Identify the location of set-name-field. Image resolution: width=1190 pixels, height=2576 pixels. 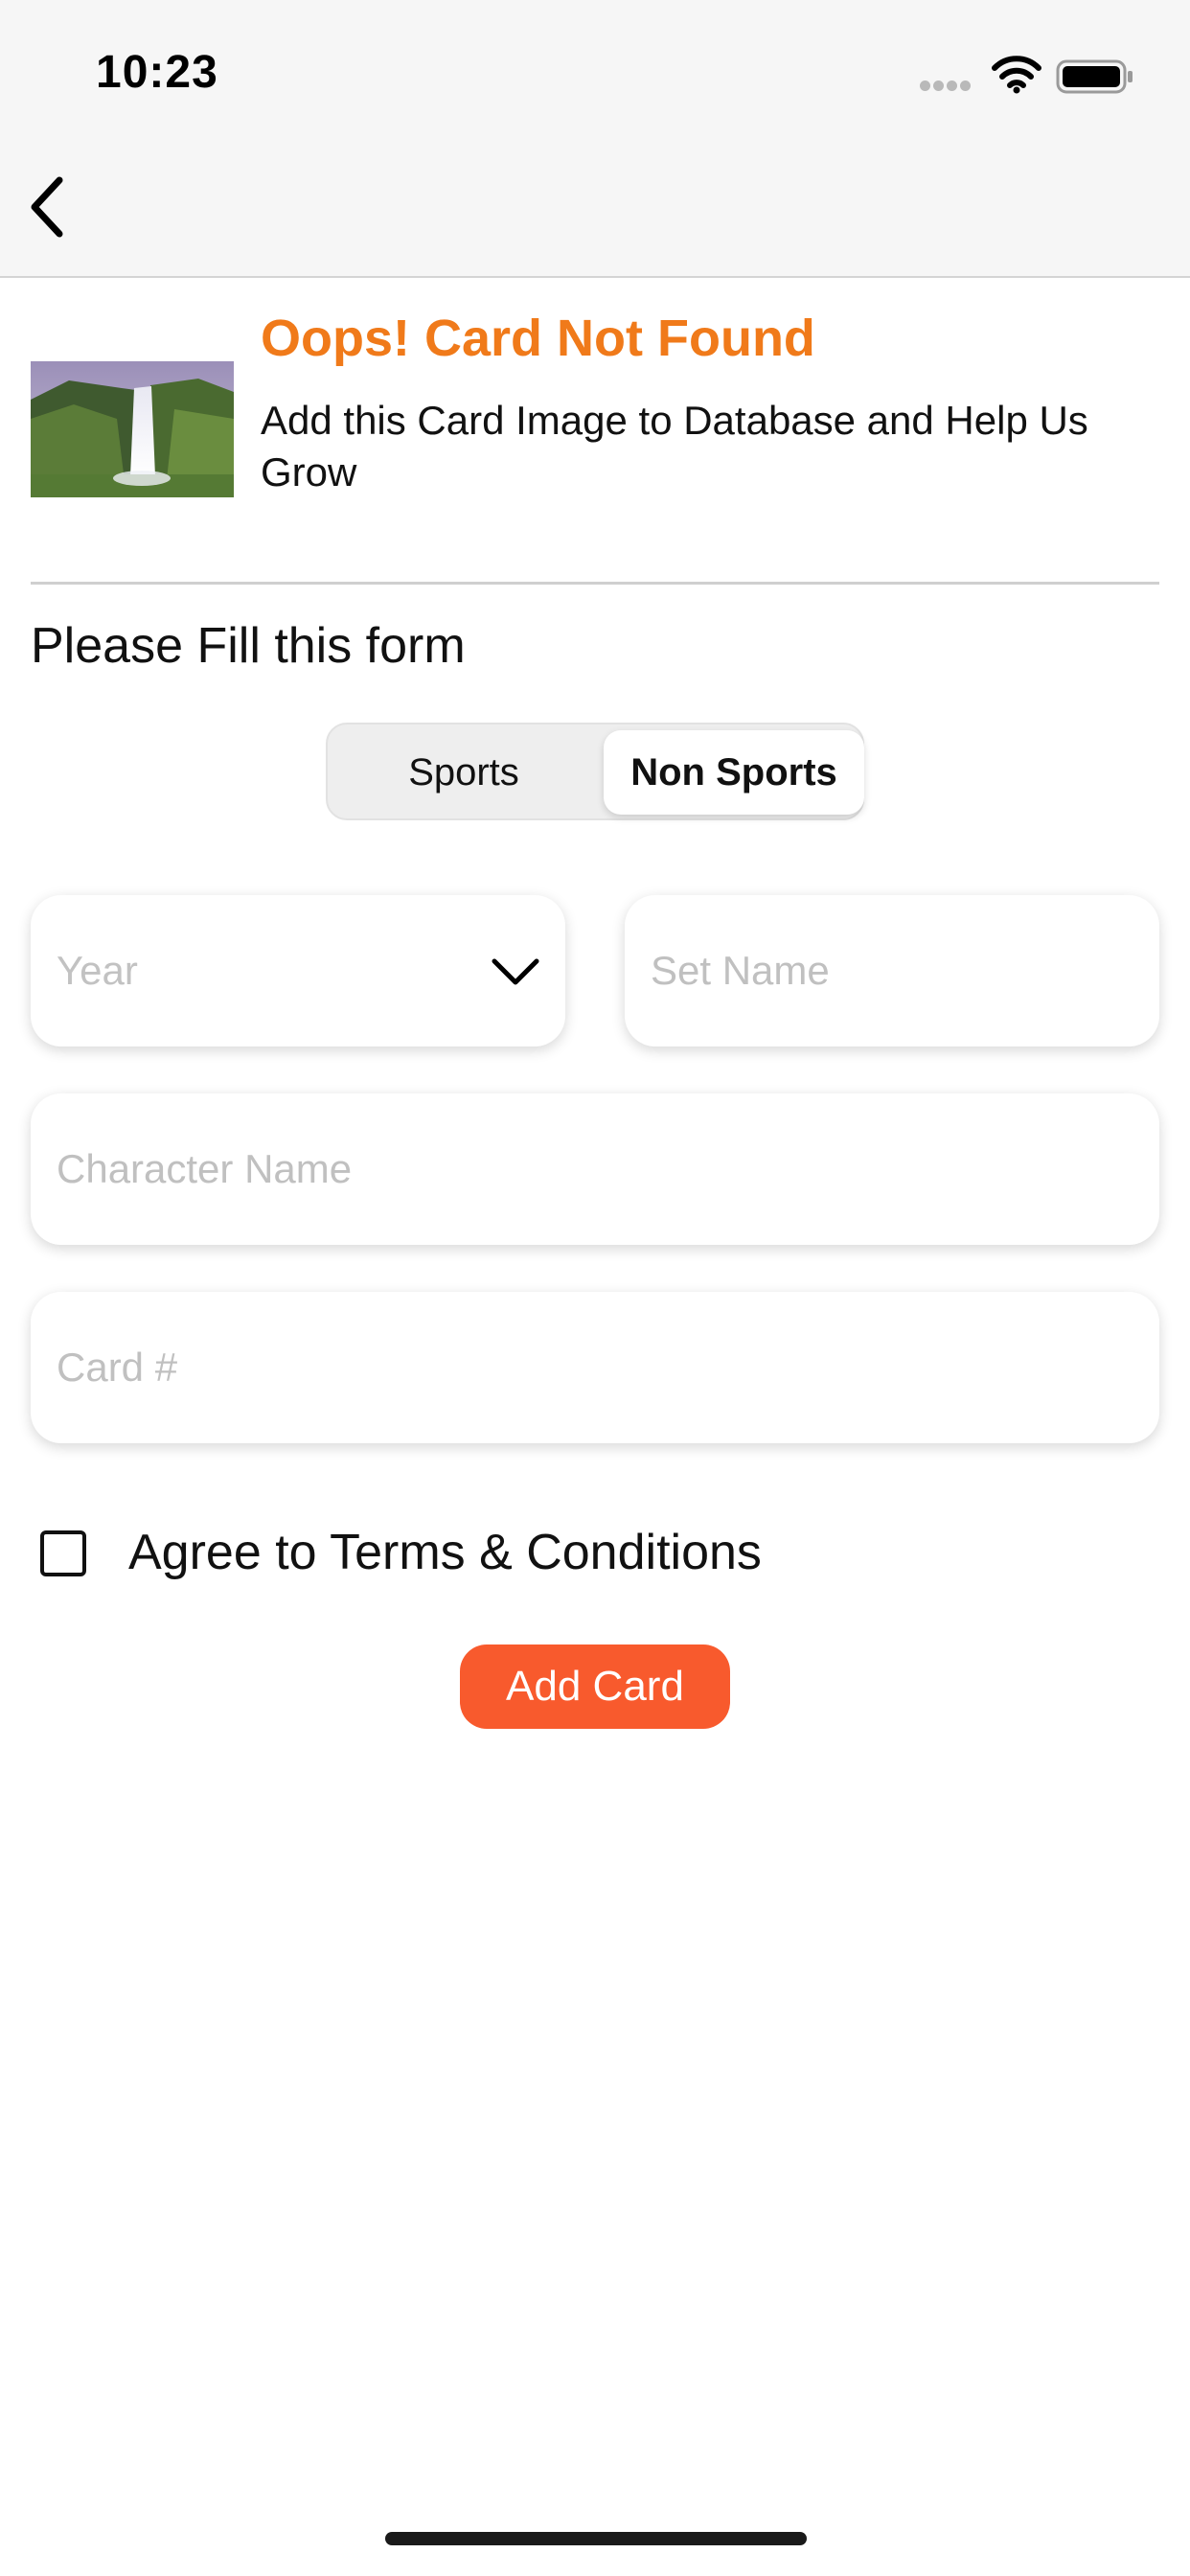
(892, 970).